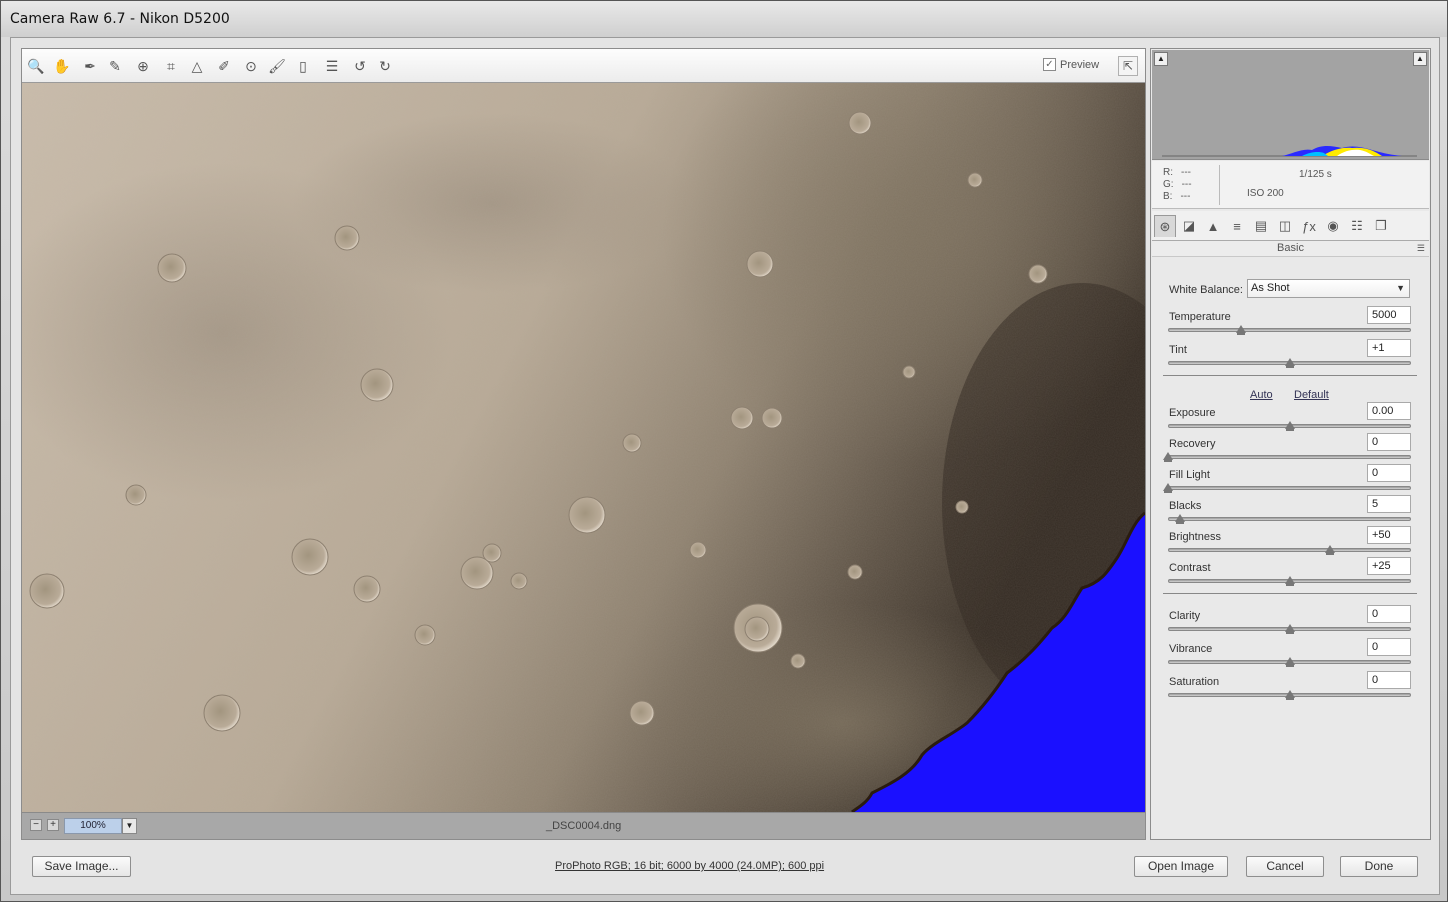  I want to click on slider-value-field: 0.00, so click(1389, 411).